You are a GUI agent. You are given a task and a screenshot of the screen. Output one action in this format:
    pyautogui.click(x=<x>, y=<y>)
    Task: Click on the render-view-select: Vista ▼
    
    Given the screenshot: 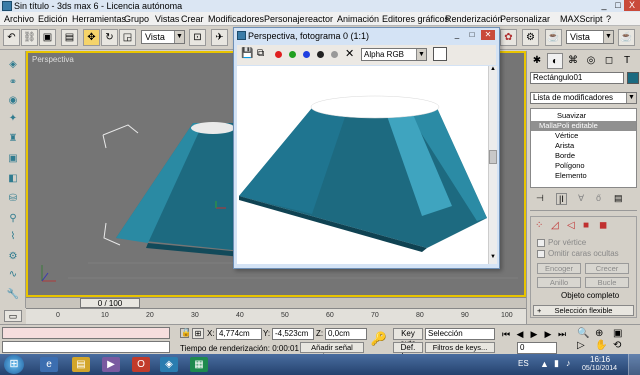 What is the action you would take?
    pyautogui.click(x=590, y=37)
    